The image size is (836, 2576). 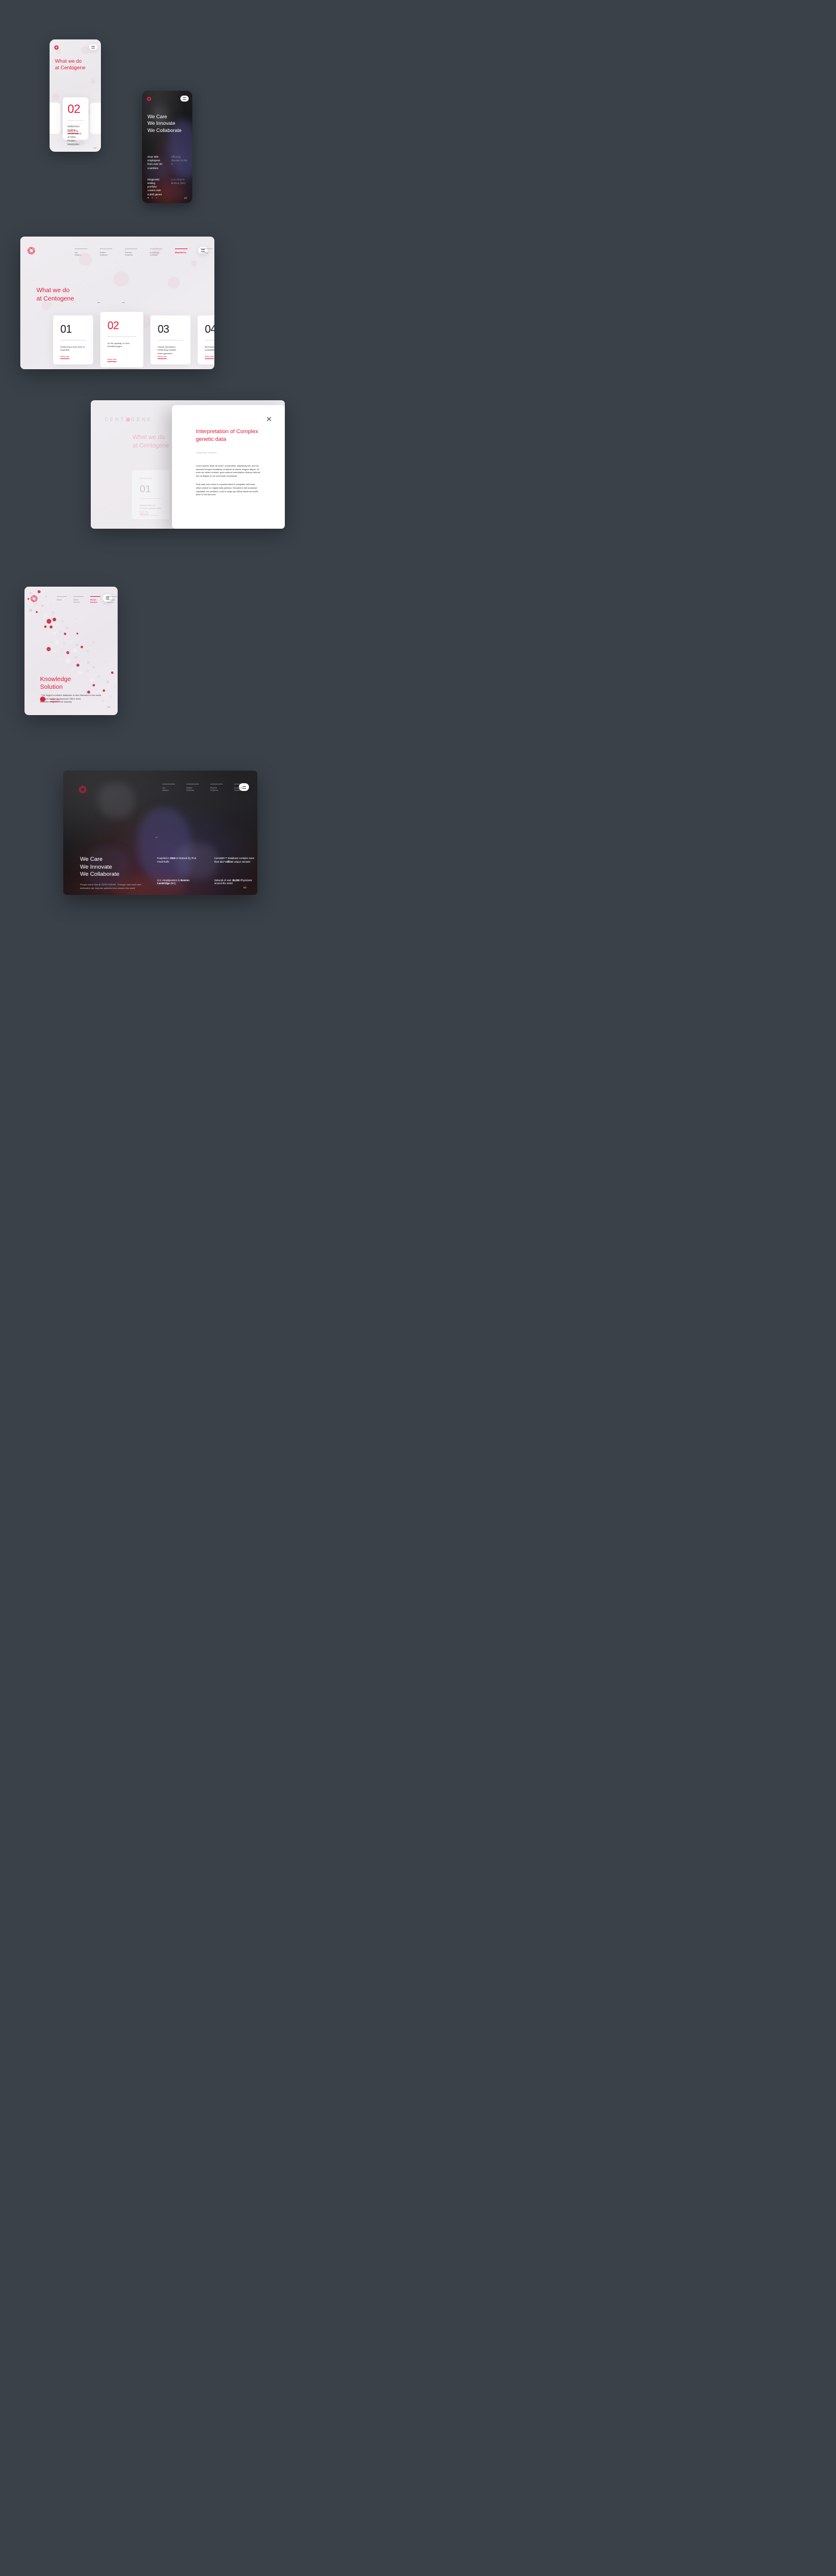 What do you see at coordinates (210, 329) in the screenshot?
I see `card-number: 04` at bounding box center [210, 329].